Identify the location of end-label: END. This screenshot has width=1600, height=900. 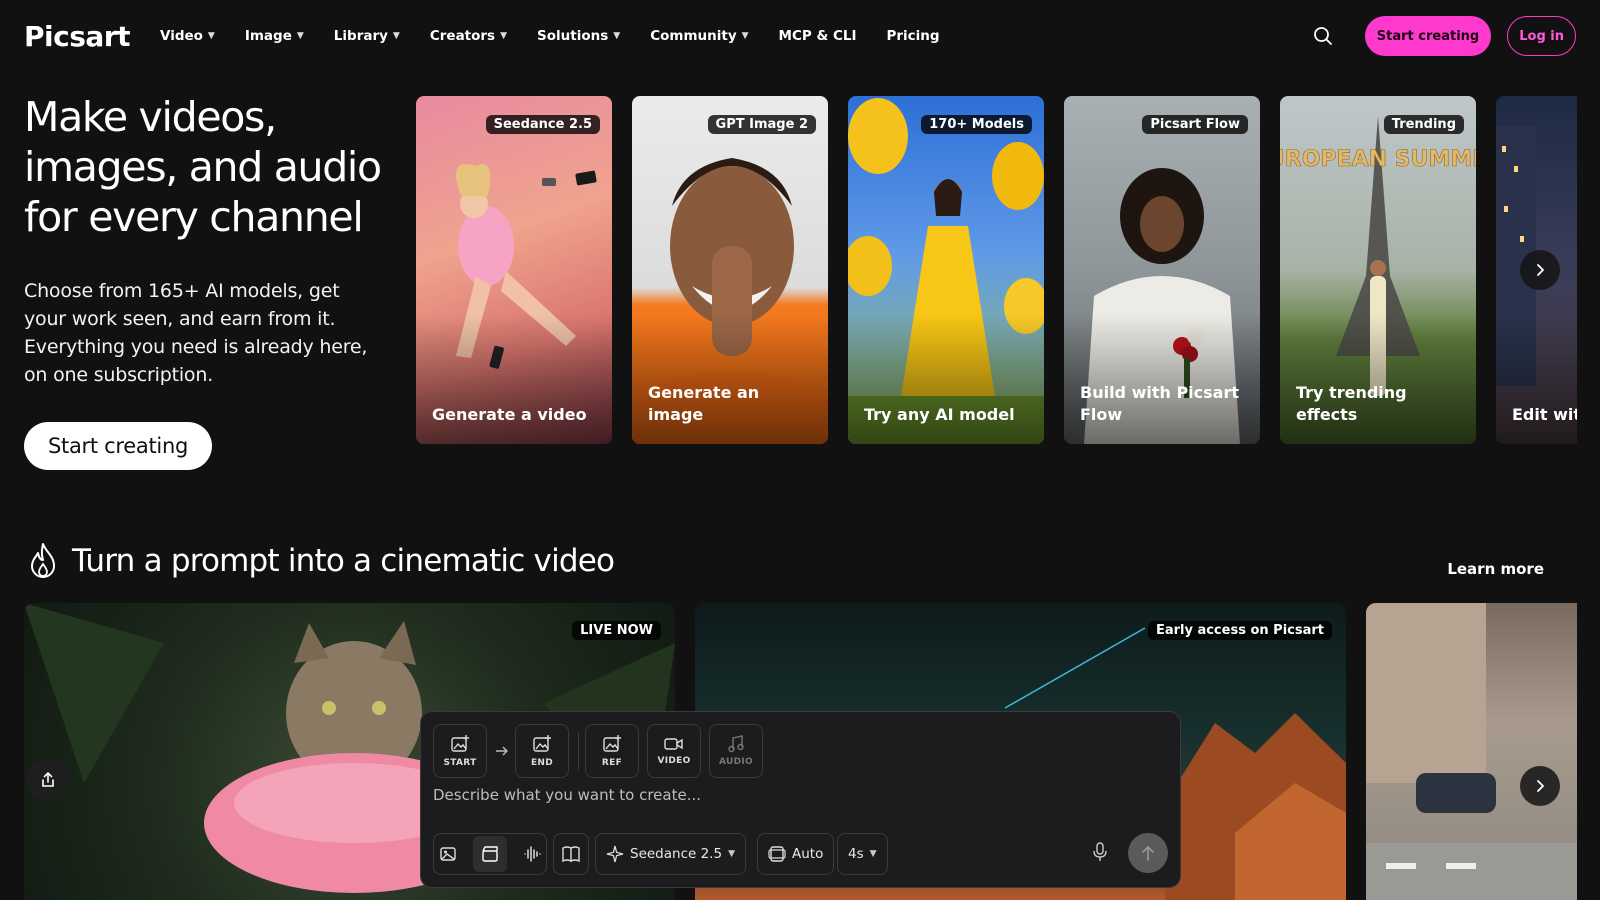
(542, 763).